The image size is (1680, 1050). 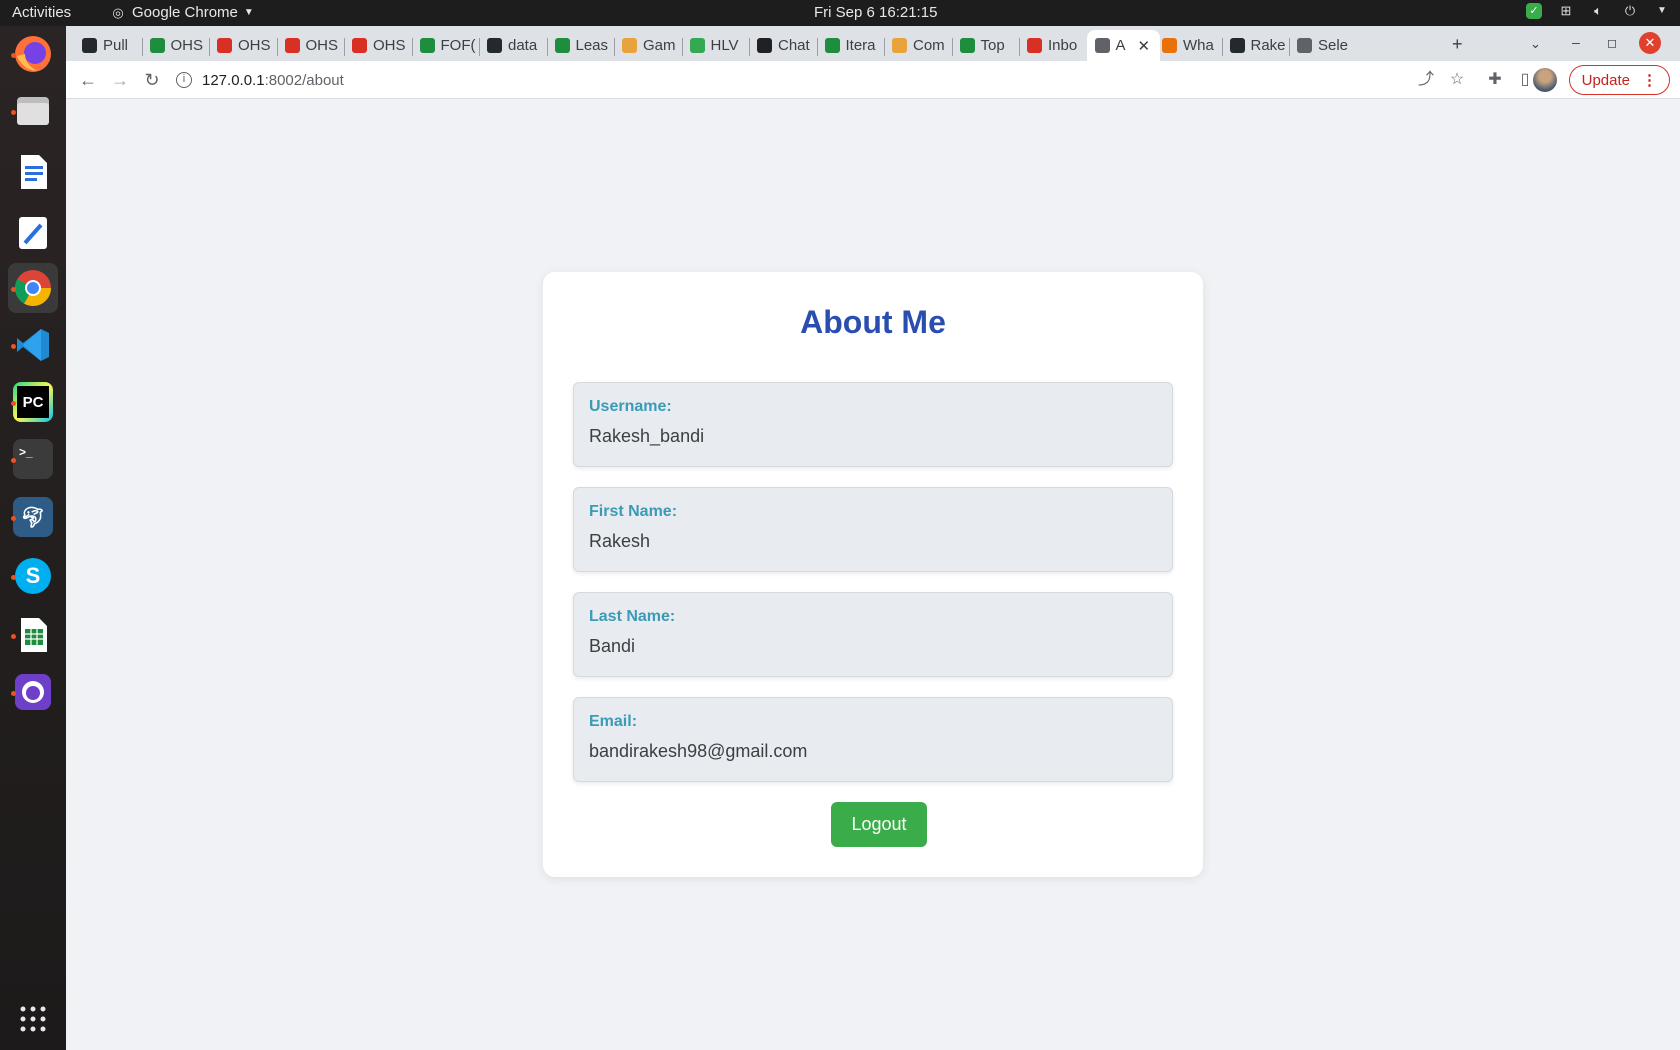 I want to click on clock: Fri Sep 6 16:21:15, so click(x=875, y=12).